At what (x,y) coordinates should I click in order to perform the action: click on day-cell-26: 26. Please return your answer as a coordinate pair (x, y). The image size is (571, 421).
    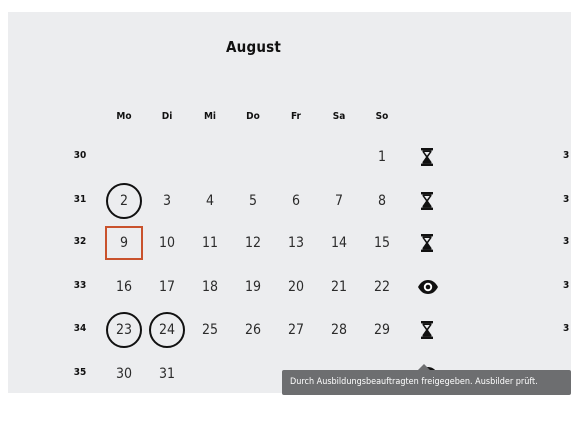
    Looking at the image, I should click on (253, 330).